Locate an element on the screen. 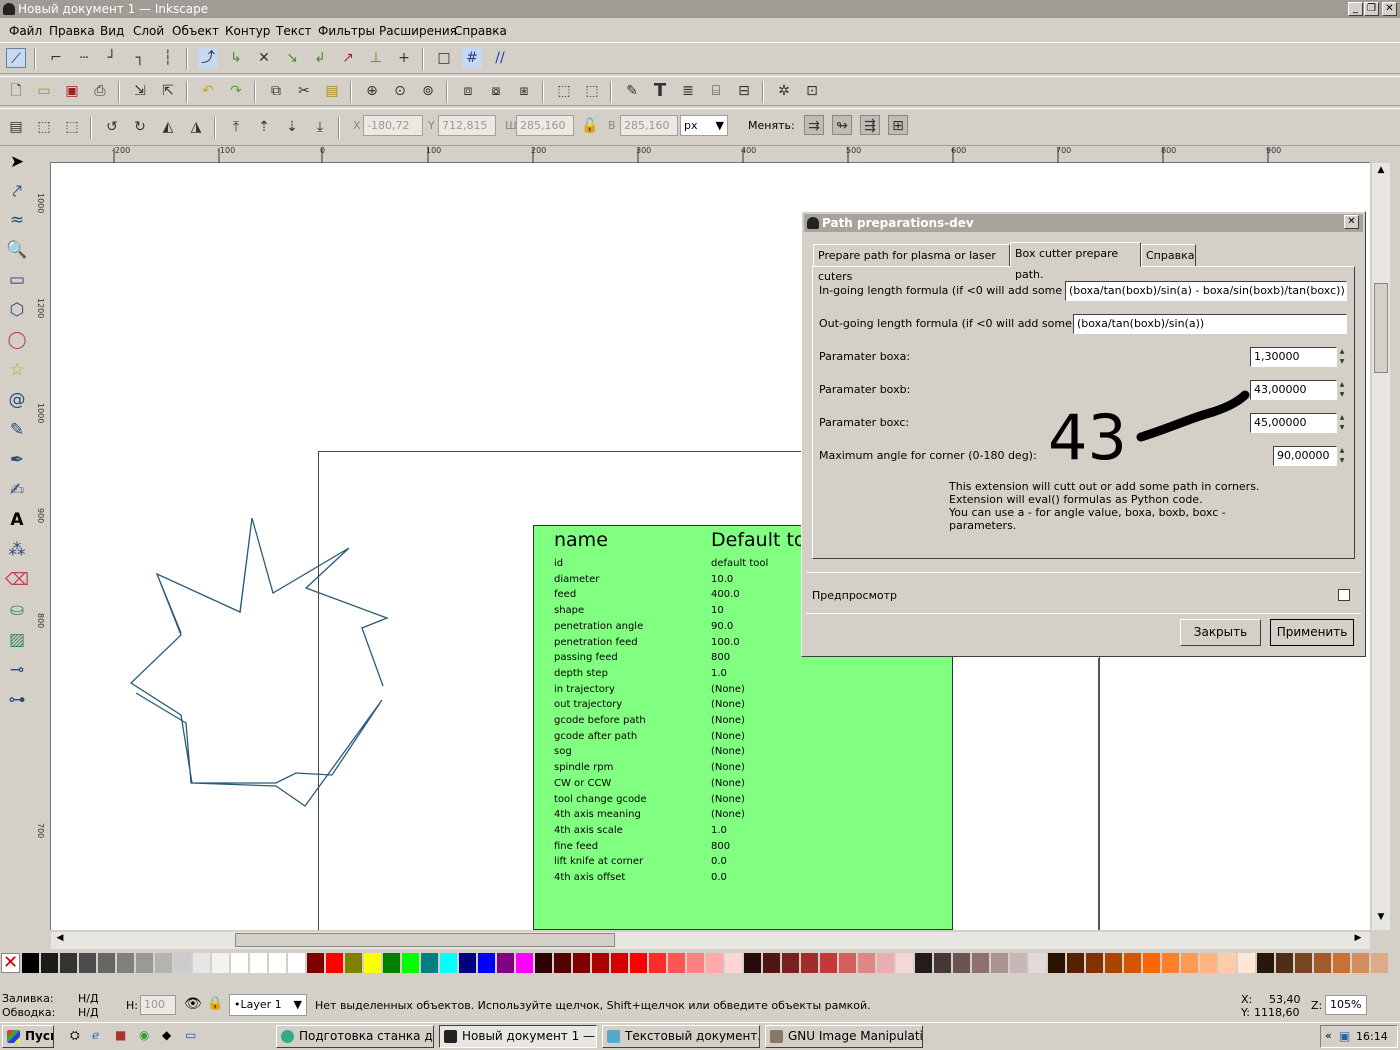  group-icon: ⬚ is located at coordinates (564, 91).